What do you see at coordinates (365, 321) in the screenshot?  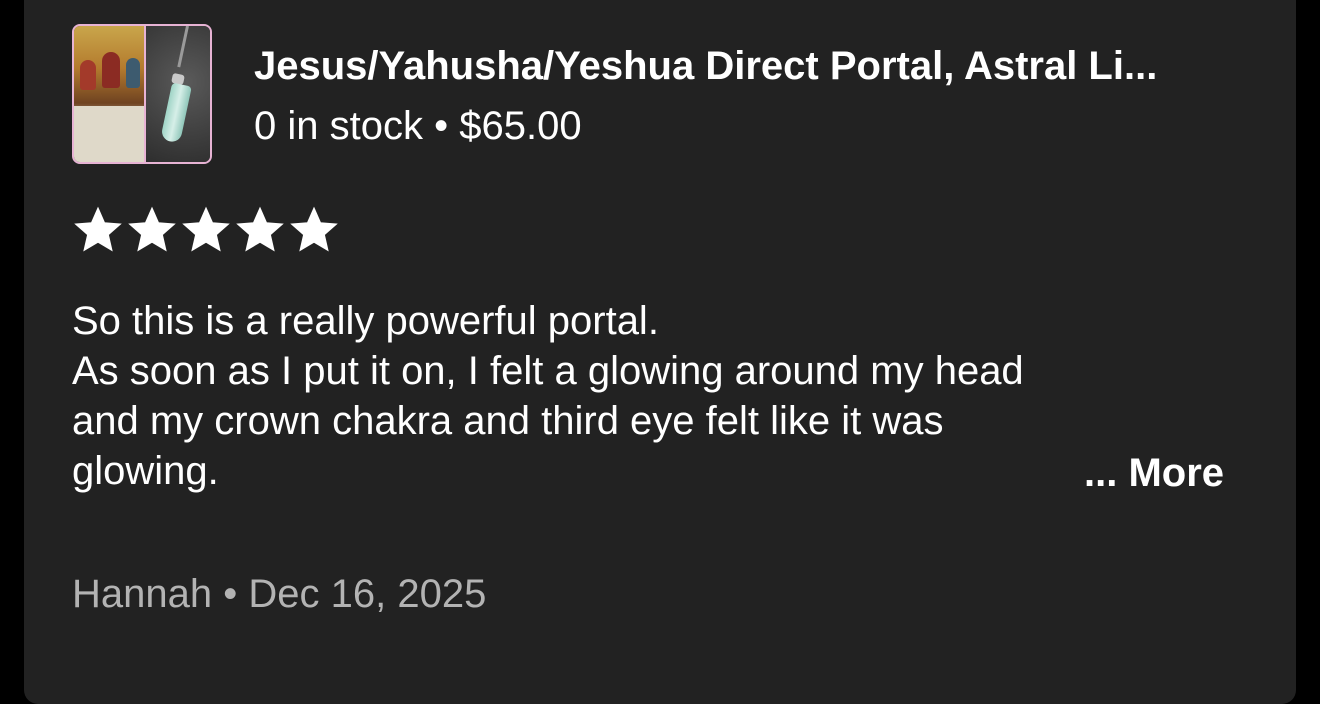 I see `review-line: So this is a really powerful portal.` at bounding box center [365, 321].